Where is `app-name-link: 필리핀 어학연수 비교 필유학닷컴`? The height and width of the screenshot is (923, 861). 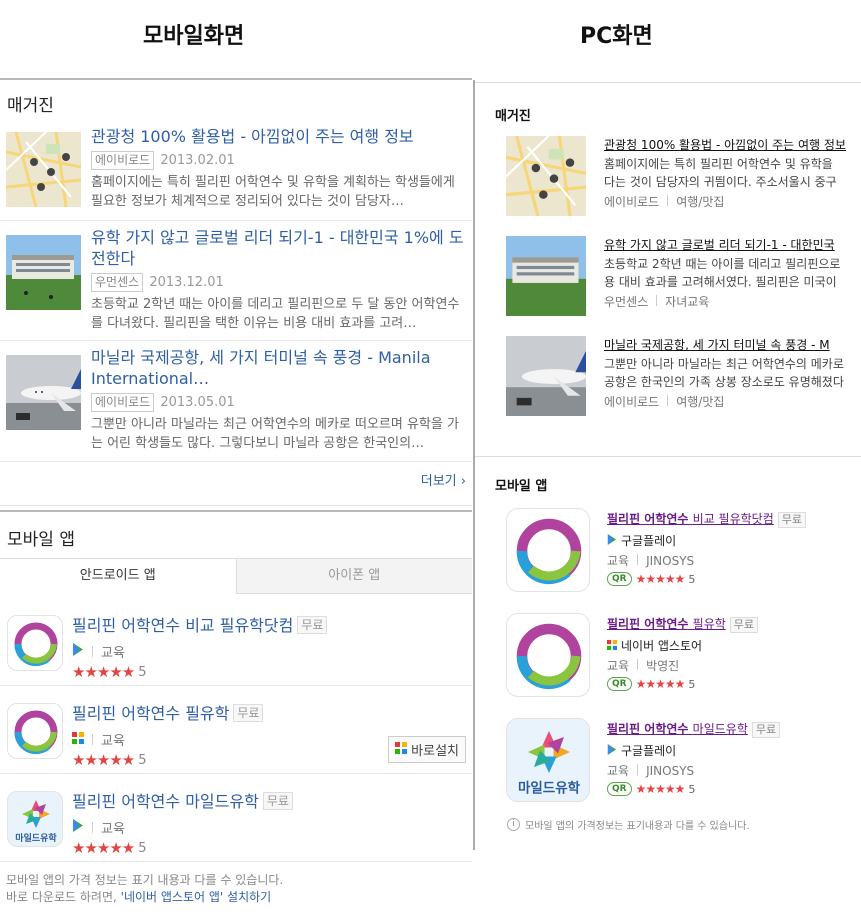
app-name-link: 필리핀 어학연수 비교 필유학닷컴 is located at coordinates (690, 519).